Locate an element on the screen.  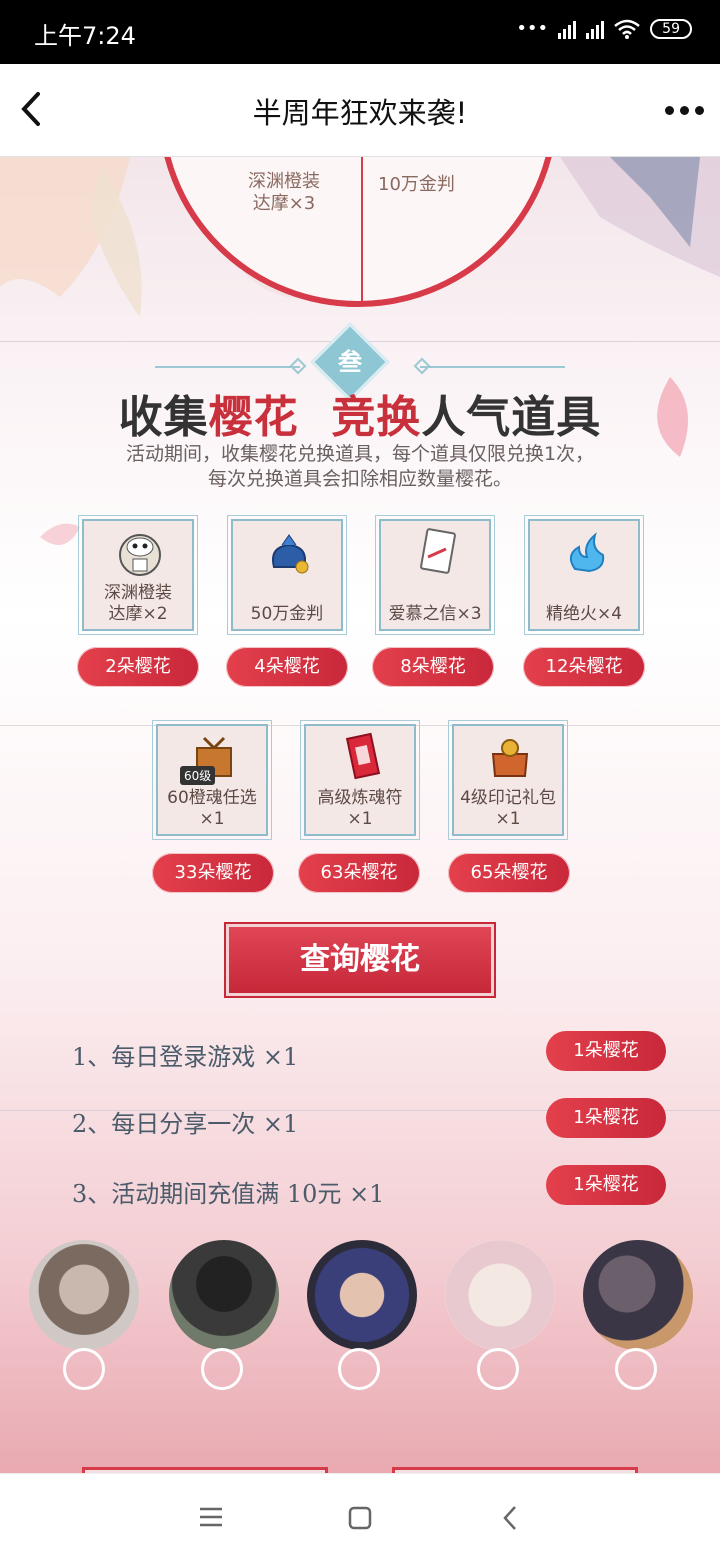
more-options-icon is located at coordinates (684, 110).